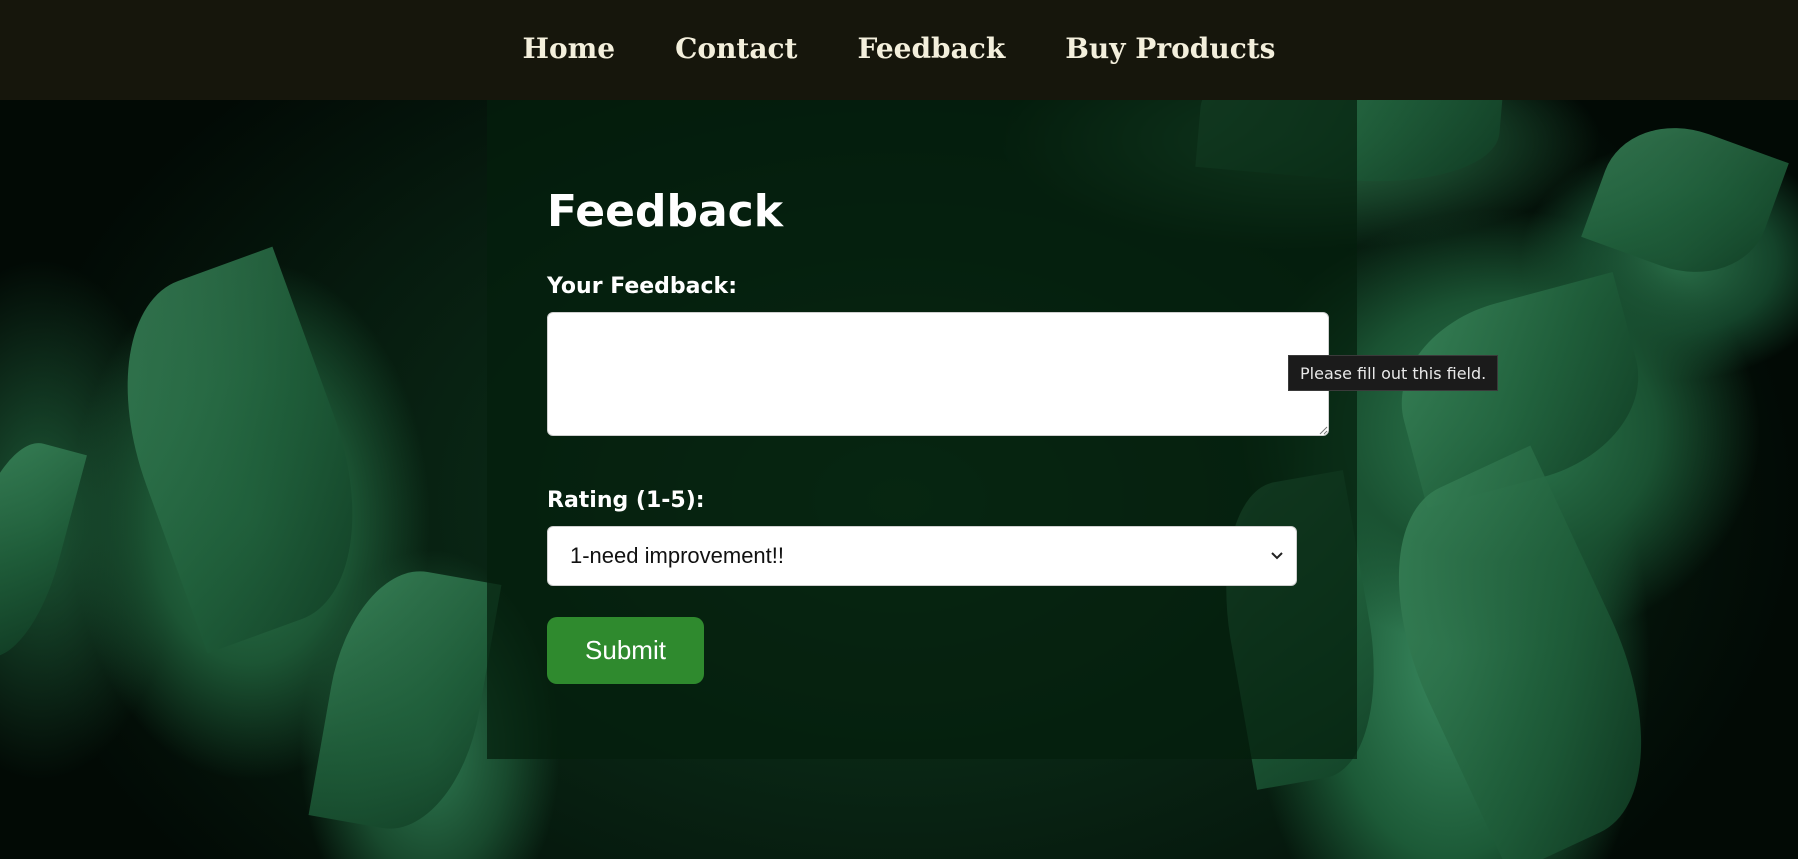  I want to click on top-navbar: Home Contact Feedback Buy Products, so click(899, 50).